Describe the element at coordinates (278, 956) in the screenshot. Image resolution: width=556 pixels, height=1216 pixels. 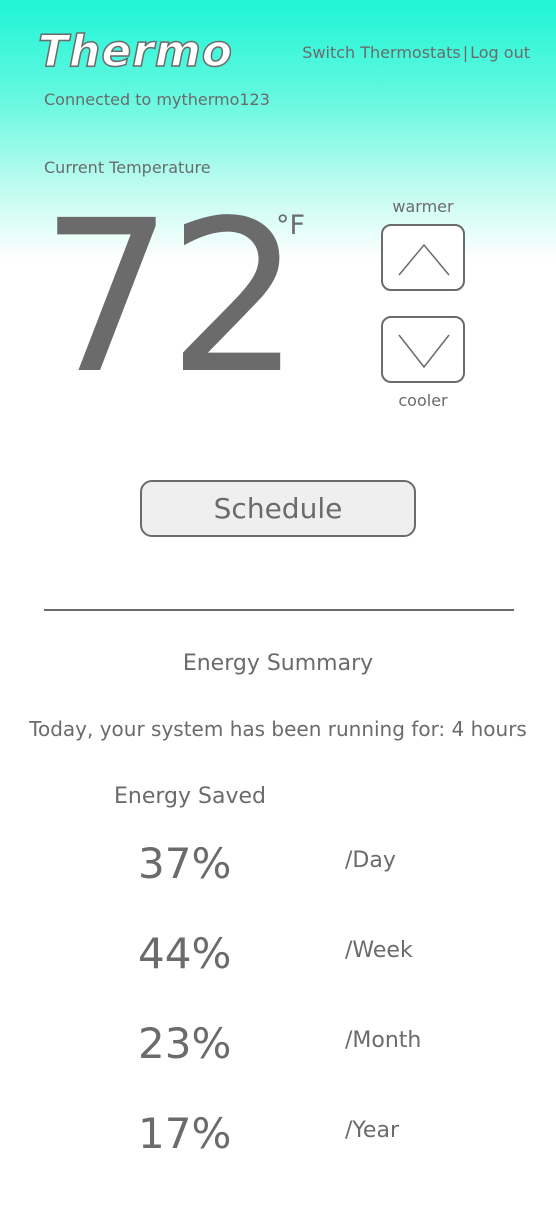
I see `energy-row-week: 44% /Week` at that location.